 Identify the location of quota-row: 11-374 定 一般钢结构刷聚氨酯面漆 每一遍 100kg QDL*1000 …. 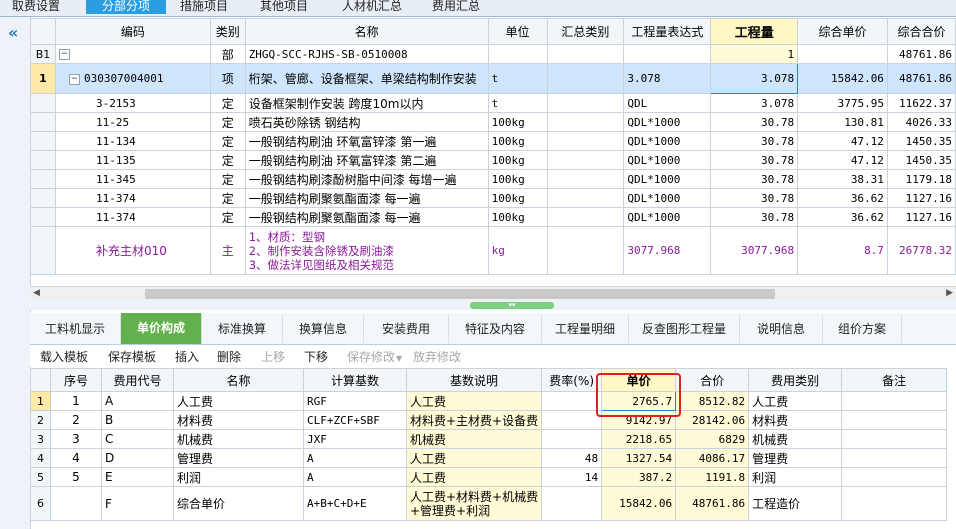
(493, 217).